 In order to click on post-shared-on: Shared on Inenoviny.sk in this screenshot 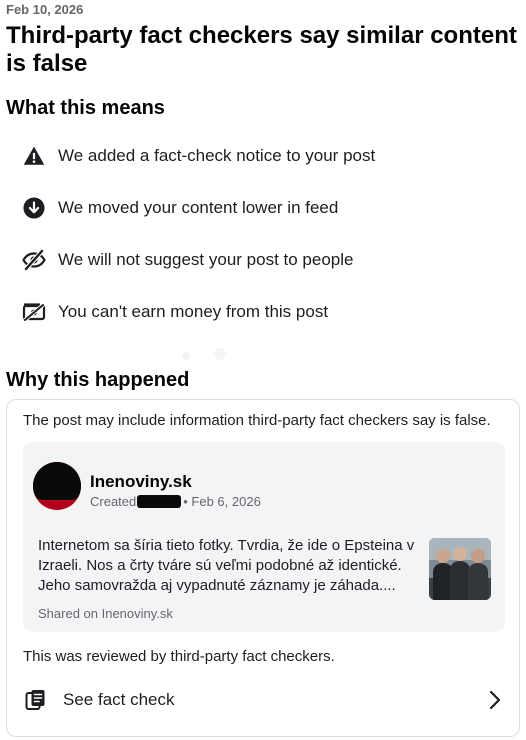, I will do `click(105, 613)`.